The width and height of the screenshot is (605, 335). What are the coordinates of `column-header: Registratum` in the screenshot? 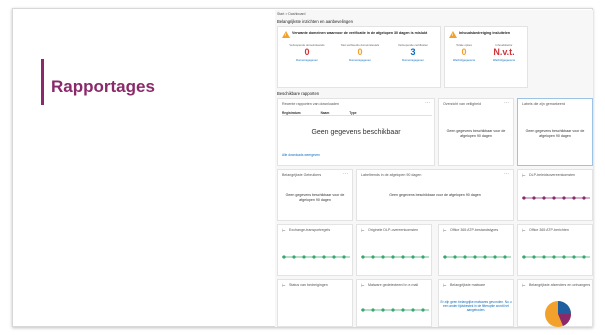 It's located at (291, 113).